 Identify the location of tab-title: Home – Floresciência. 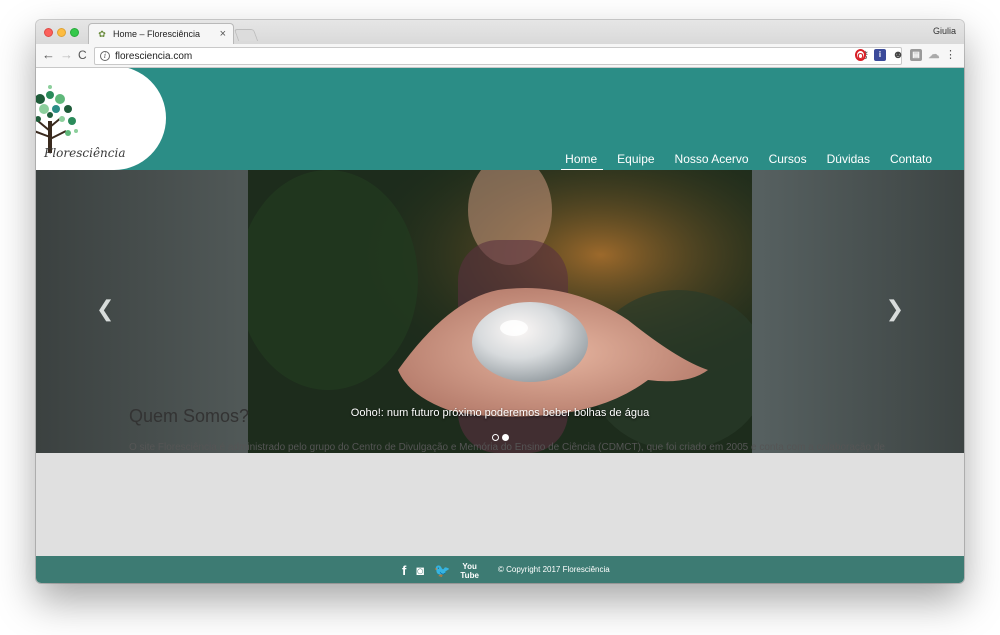
(157, 34).